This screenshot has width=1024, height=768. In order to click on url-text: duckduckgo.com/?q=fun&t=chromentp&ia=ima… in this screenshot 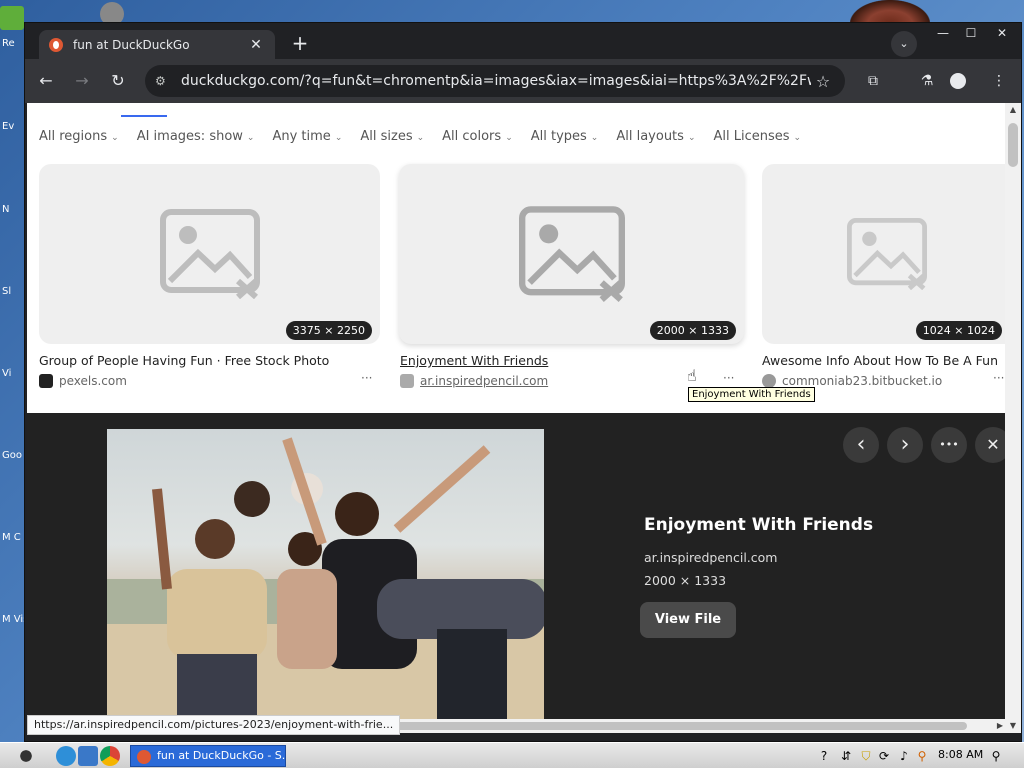, I will do `click(496, 81)`.